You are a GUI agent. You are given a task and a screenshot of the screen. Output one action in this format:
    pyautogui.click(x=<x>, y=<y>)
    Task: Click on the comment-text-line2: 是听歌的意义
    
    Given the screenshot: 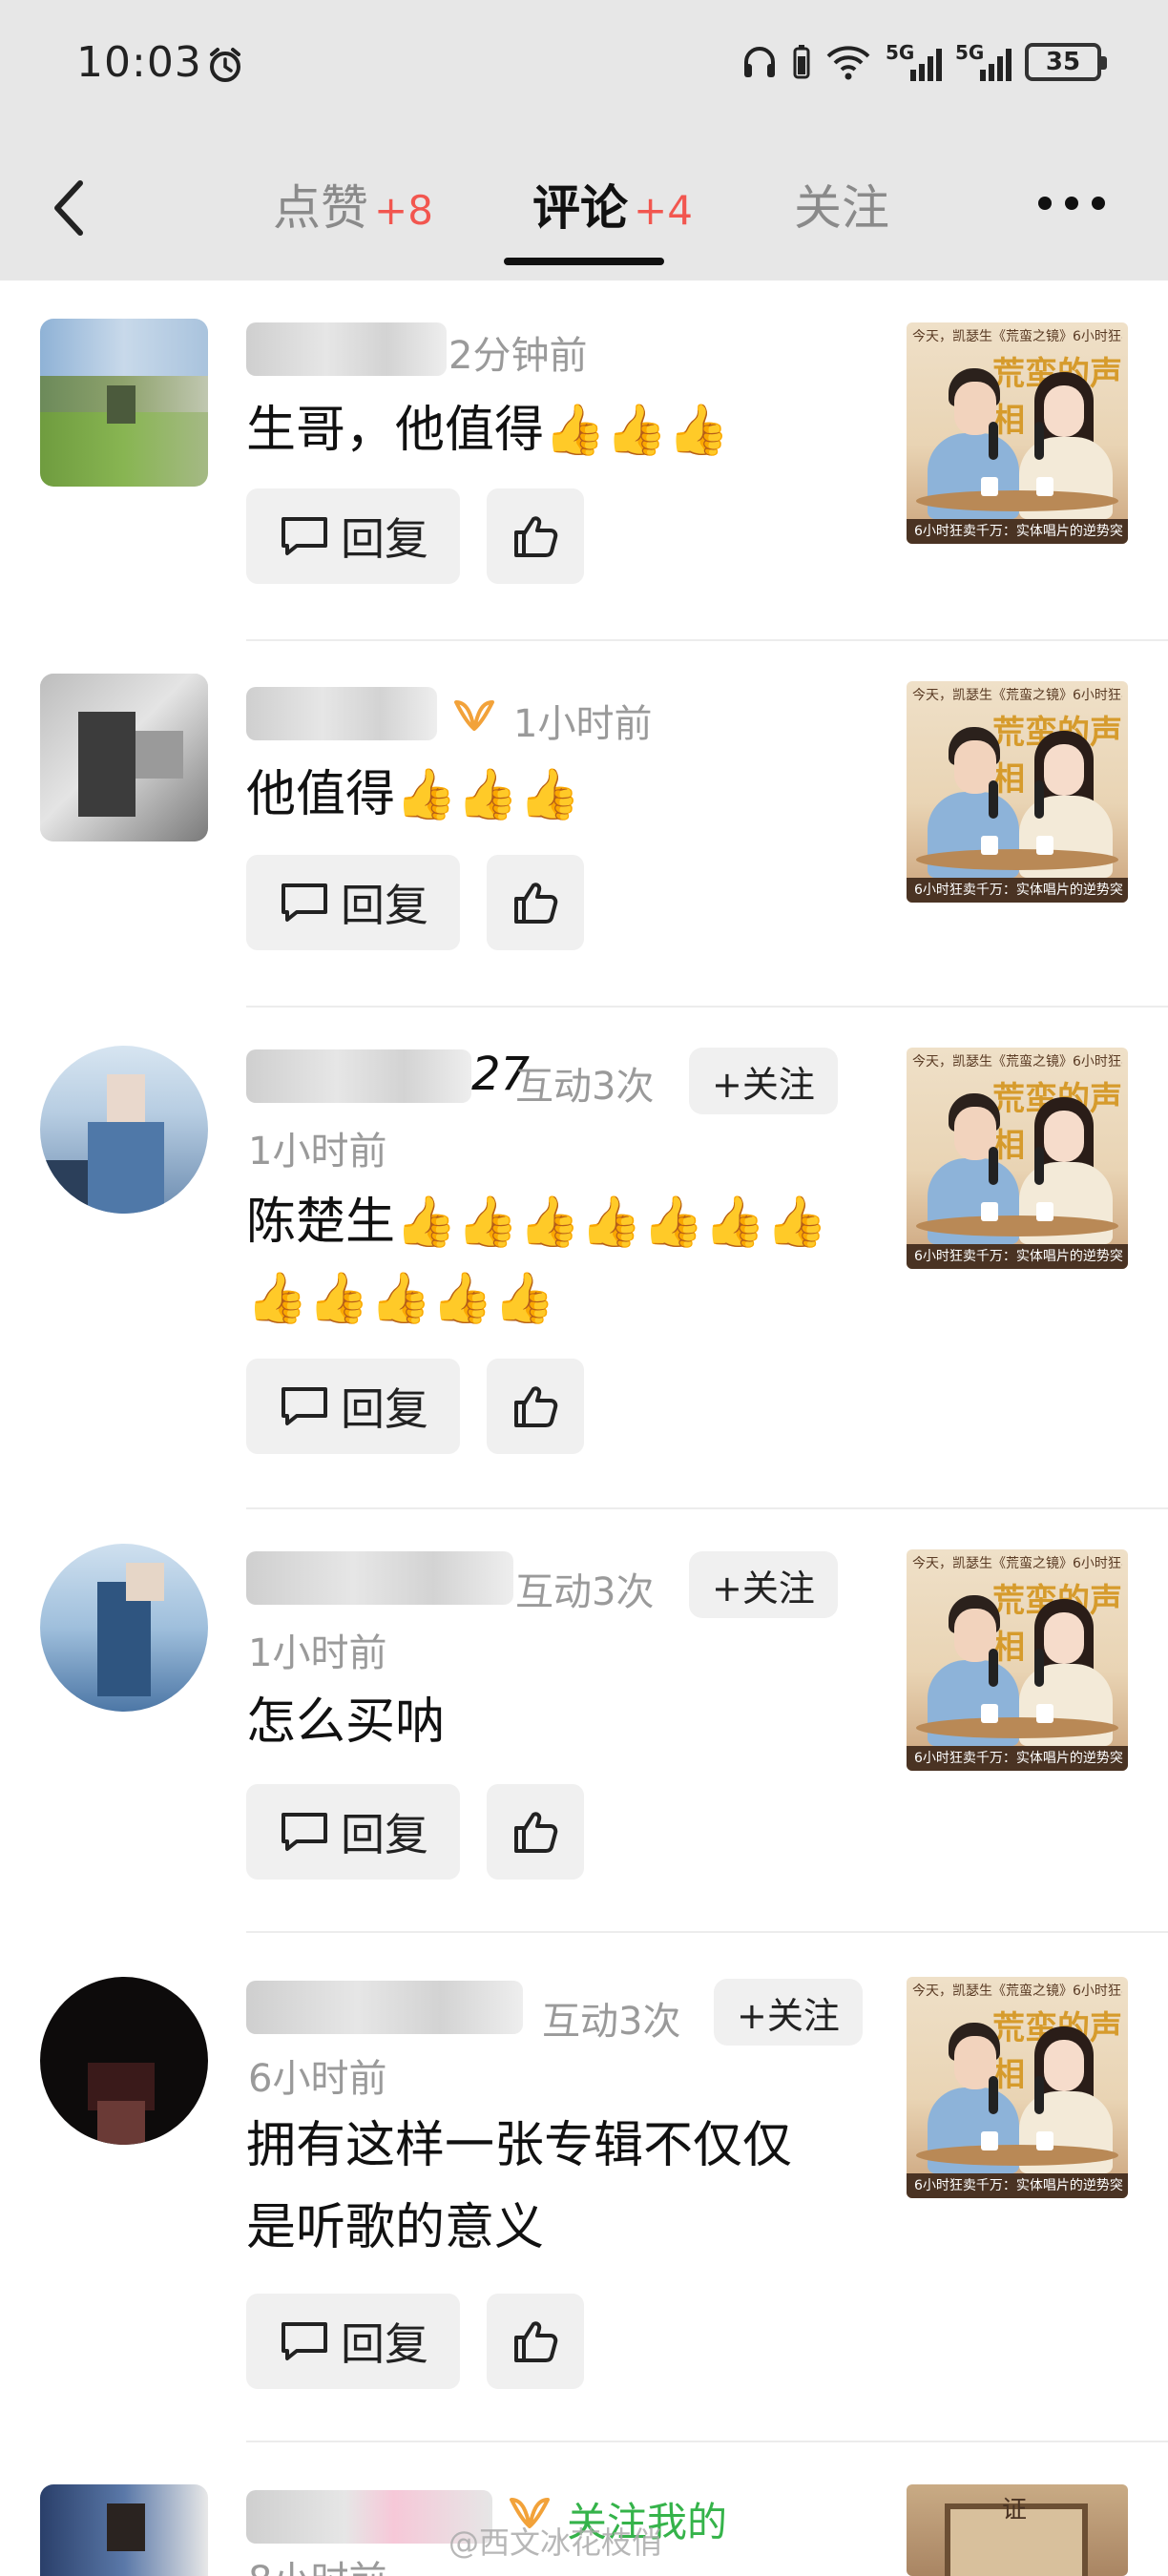 What is the action you would take?
    pyautogui.click(x=395, y=2227)
    